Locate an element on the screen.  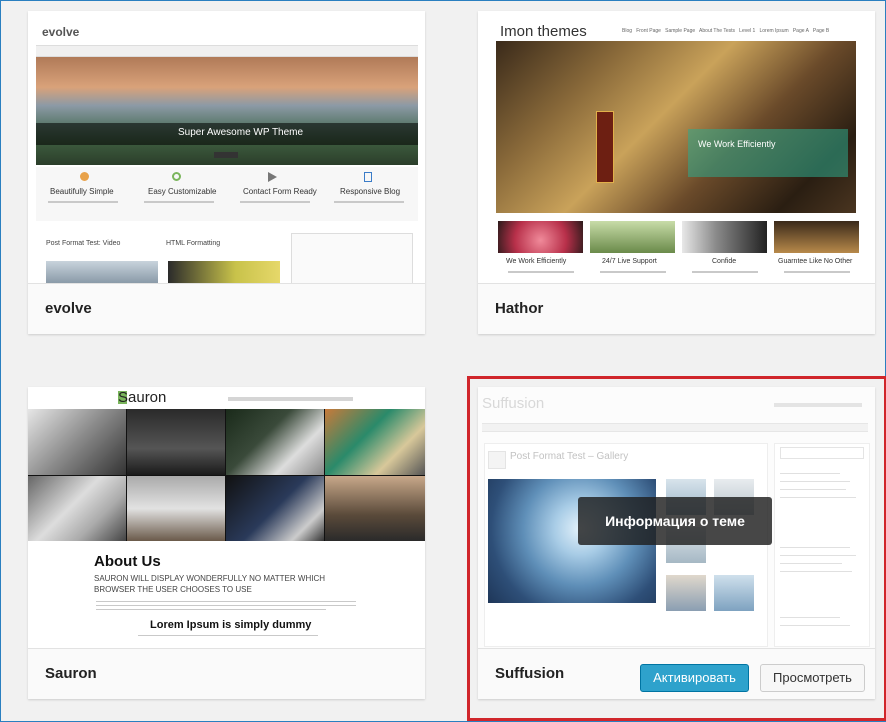
theme-name: Hathor is located at coordinates (519, 308).